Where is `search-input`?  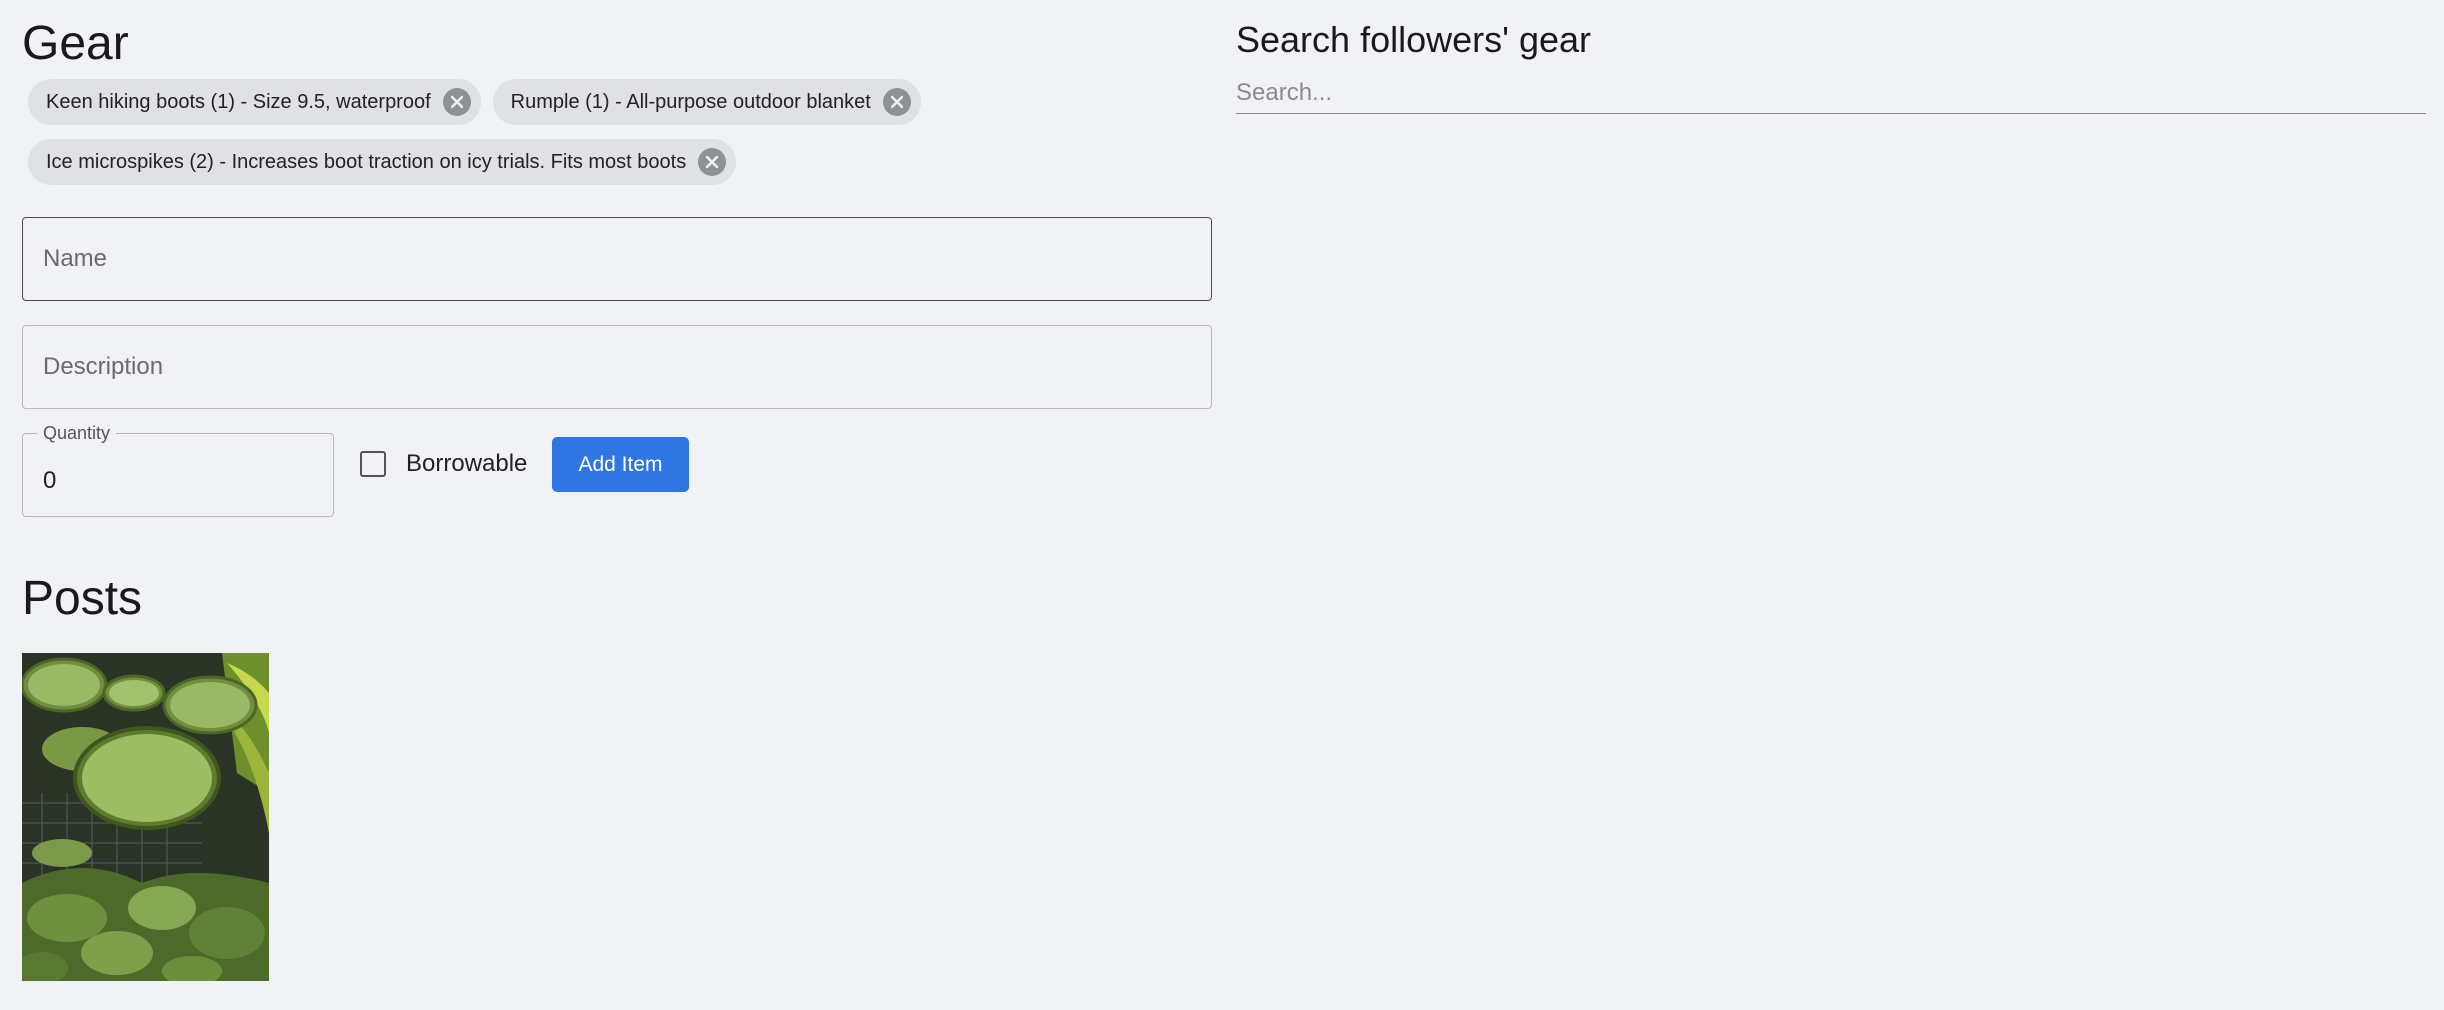 search-input is located at coordinates (1831, 93).